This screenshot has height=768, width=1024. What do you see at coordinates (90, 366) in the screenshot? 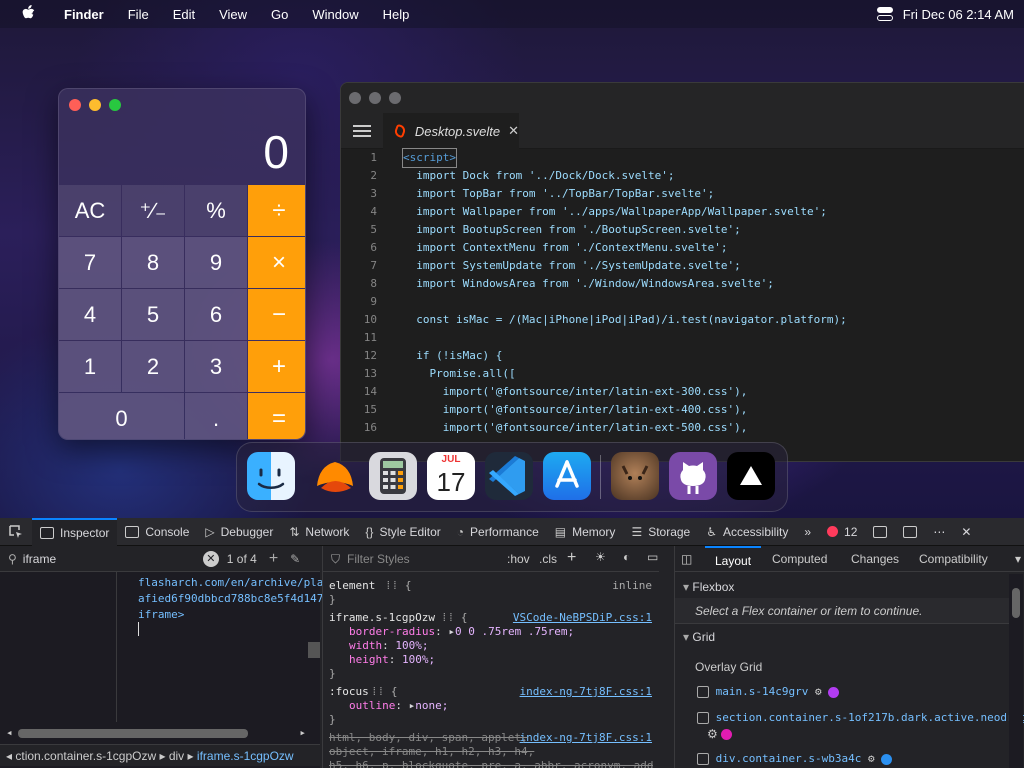
I see `key-1: 1` at bounding box center [90, 366].